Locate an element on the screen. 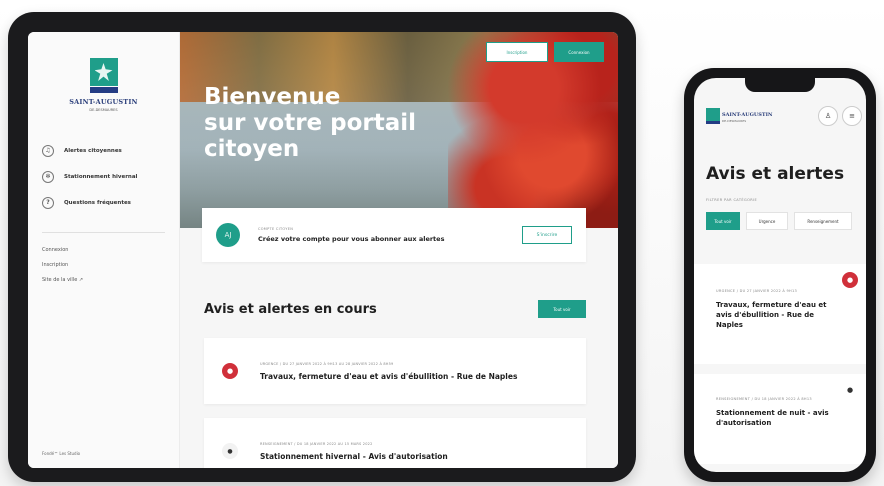 This screenshot has height=486, width=884. header-actions: Inscription Connexion is located at coordinates (545, 52).